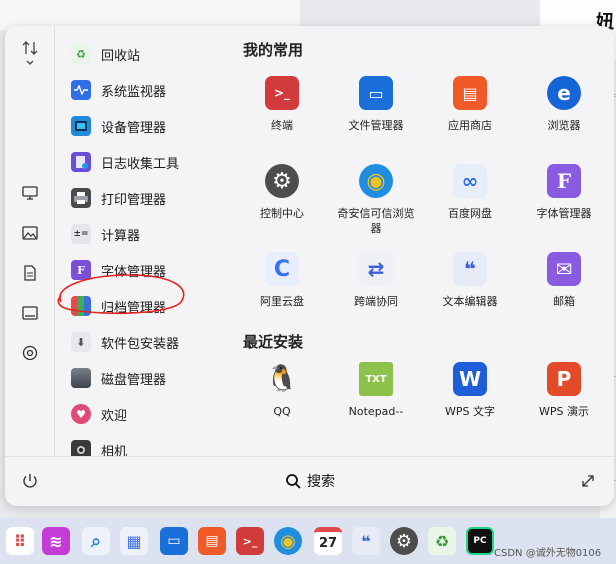 The image size is (616, 564). What do you see at coordinates (282, 301) in the screenshot?
I see `tile-label: 阿里云盘` at bounding box center [282, 301].